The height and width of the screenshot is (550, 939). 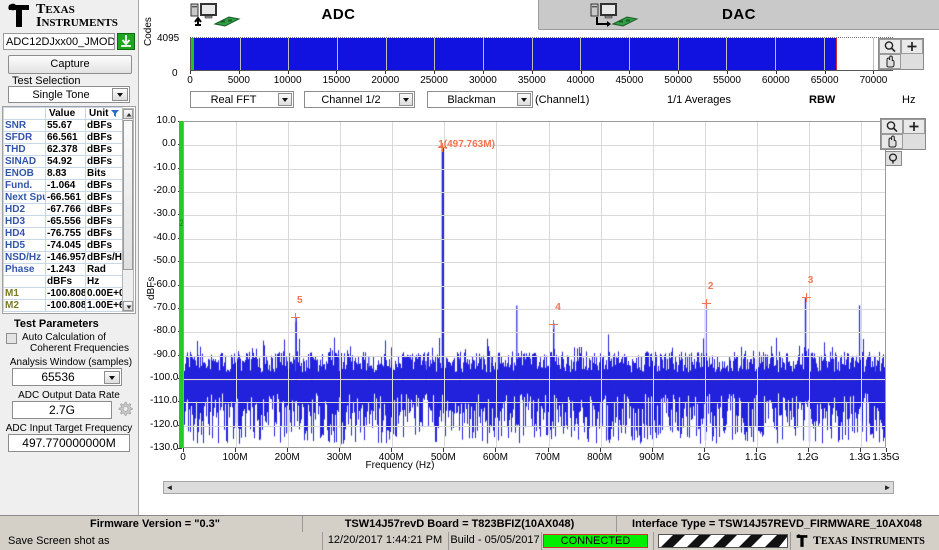 I want to click on table-row: SNR 55.67 dBFs, so click(x=63, y=125).